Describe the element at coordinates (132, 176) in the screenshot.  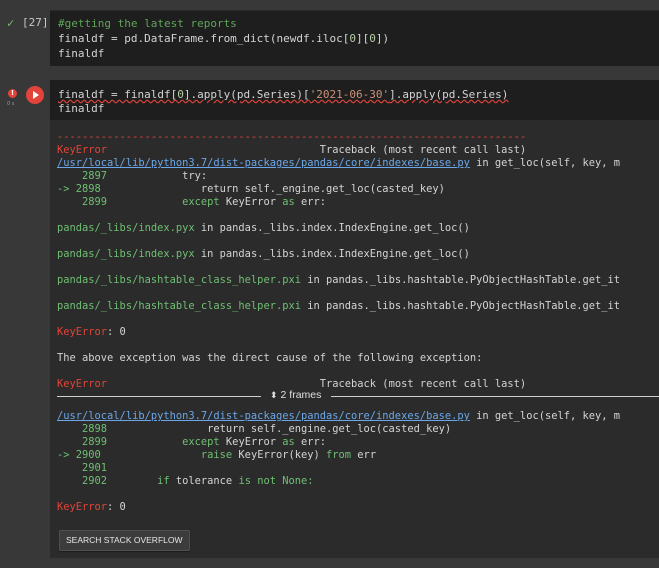
I see `traceback-line: 2897 try:` at that location.